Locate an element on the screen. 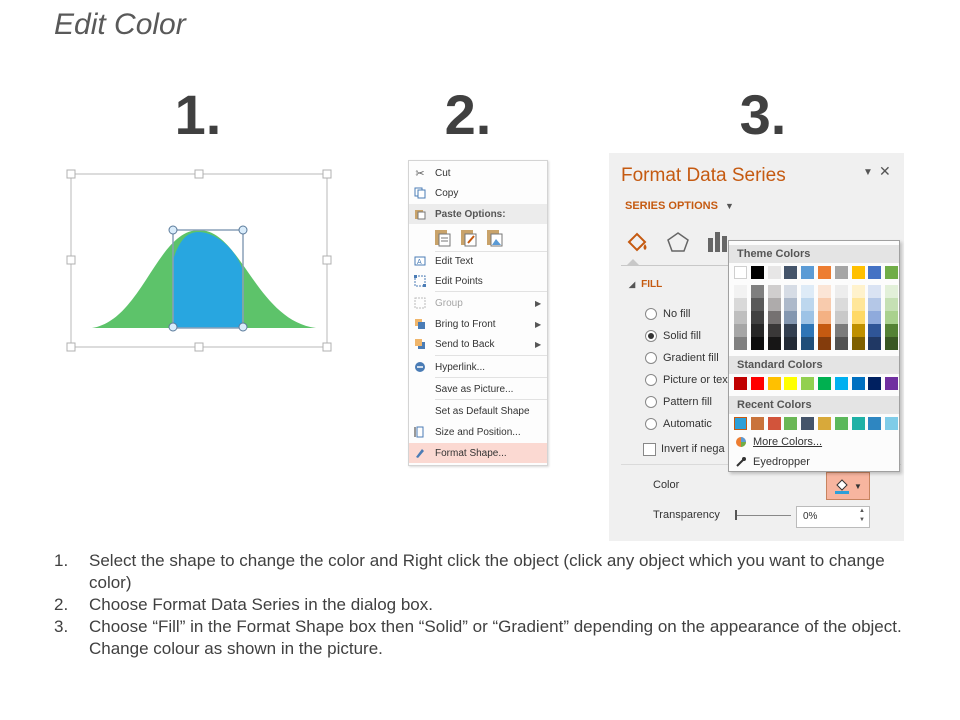 Image resolution: width=960 pixels, height=720 pixels. close-icon: ✕ is located at coordinates (885, 171).